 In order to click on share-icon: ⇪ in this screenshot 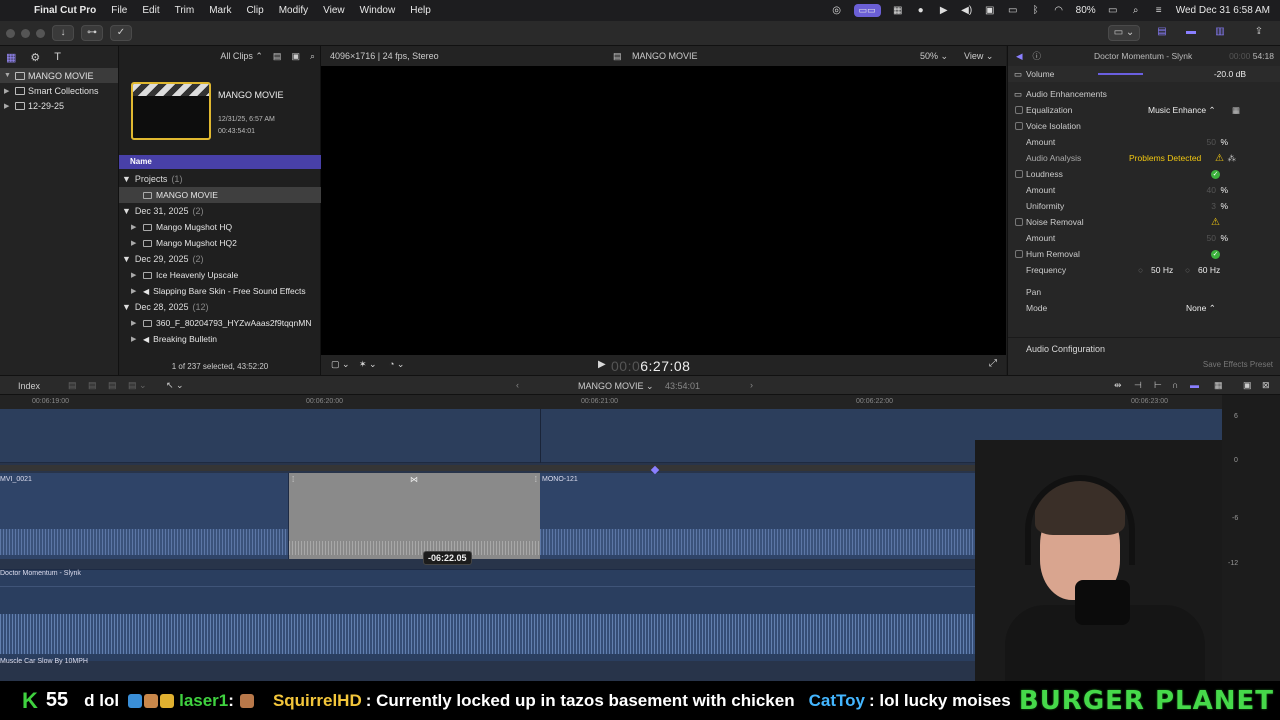, I will do `click(1259, 33)`.